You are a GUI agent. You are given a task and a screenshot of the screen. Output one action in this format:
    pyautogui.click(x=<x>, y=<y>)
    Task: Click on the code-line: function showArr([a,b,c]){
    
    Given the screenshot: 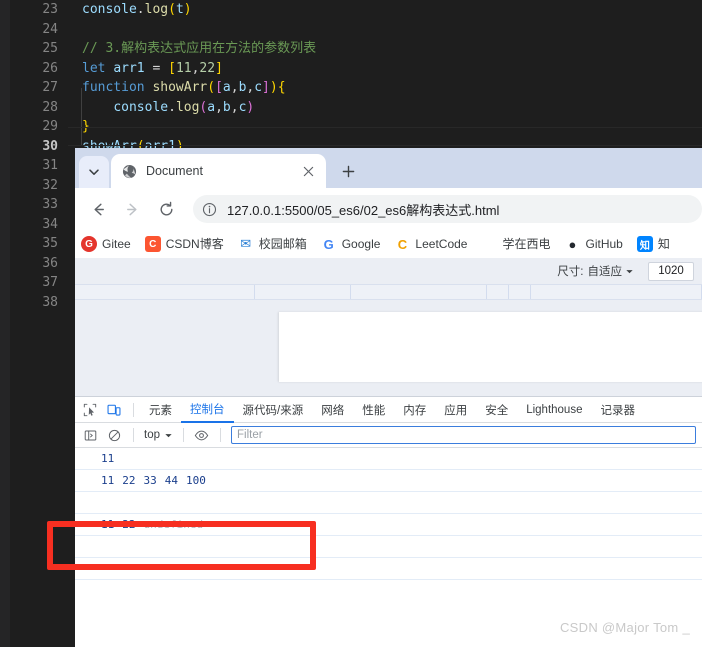 What is the action you would take?
    pyautogui.click(x=385, y=88)
    